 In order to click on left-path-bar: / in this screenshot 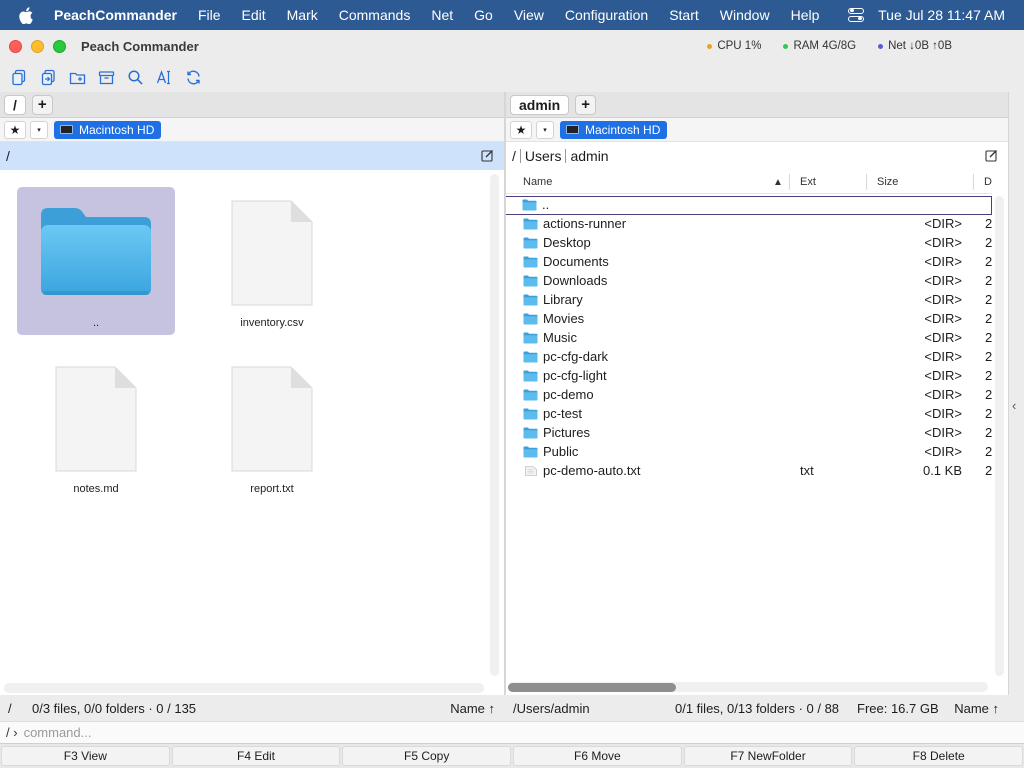, I will do `click(252, 156)`.